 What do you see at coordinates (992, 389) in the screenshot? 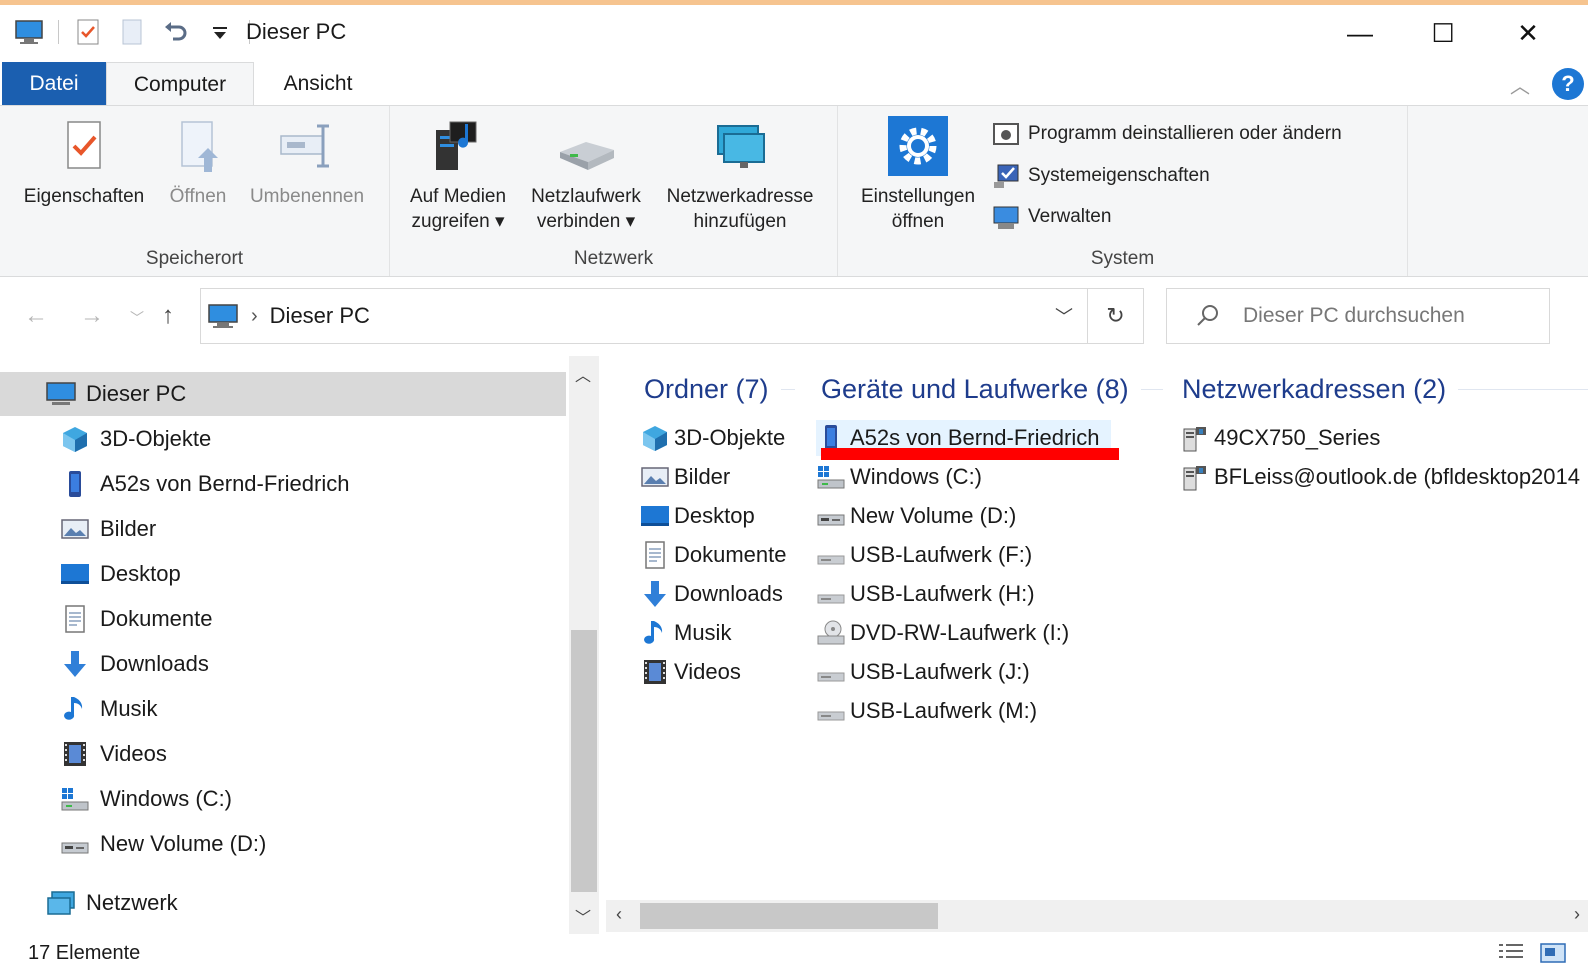
I see `group-header-geraete: Geräte und Laufwerke (8)` at bounding box center [992, 389].